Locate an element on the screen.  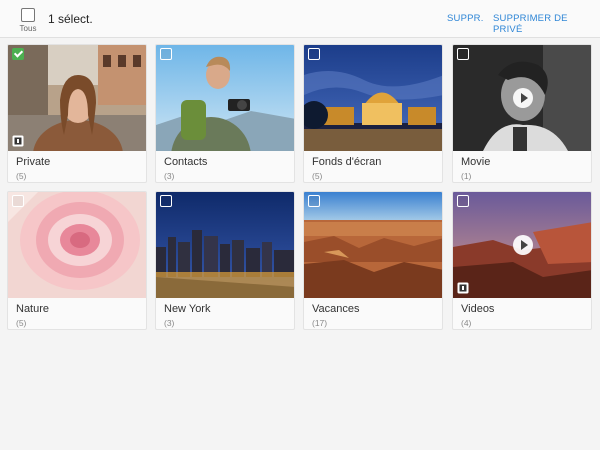
album-name: Movie is located at coordinates (476, 162).